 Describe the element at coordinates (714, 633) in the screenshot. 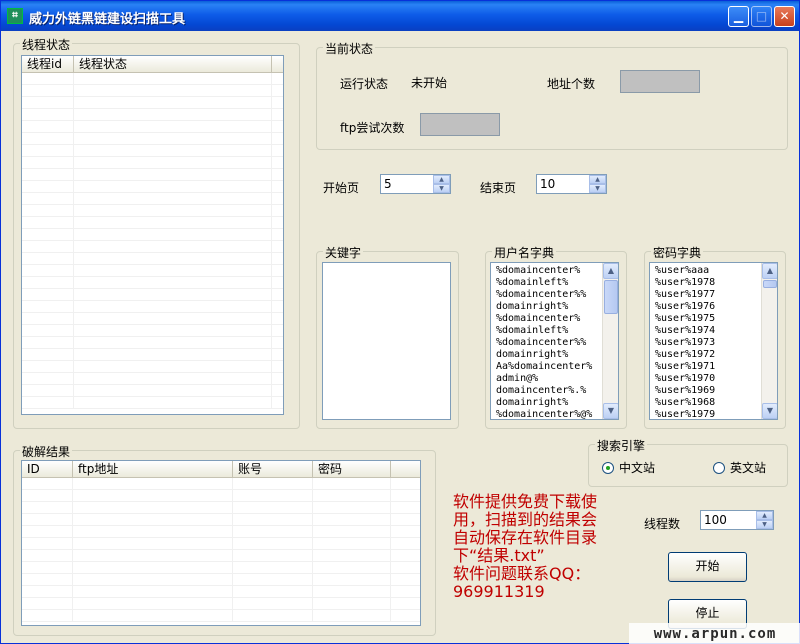

I see `watermark: www.arpun.com` at that location.